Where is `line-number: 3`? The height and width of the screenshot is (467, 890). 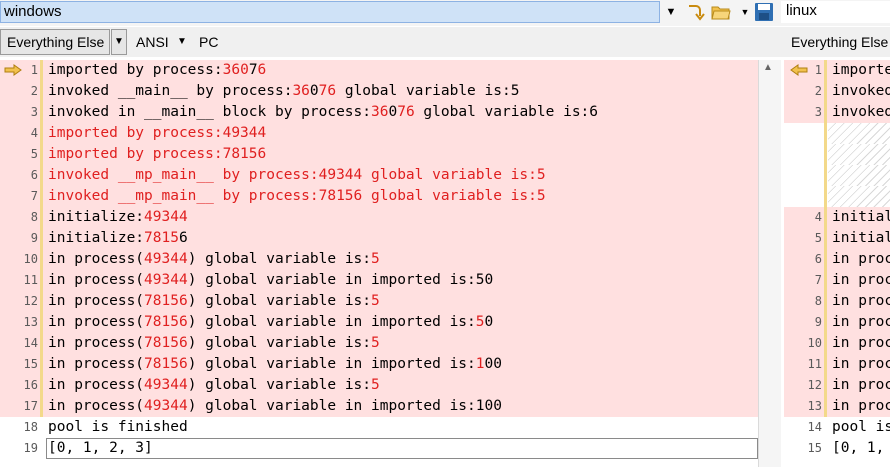 line-number: 3 is located at coordinates (818, 112).